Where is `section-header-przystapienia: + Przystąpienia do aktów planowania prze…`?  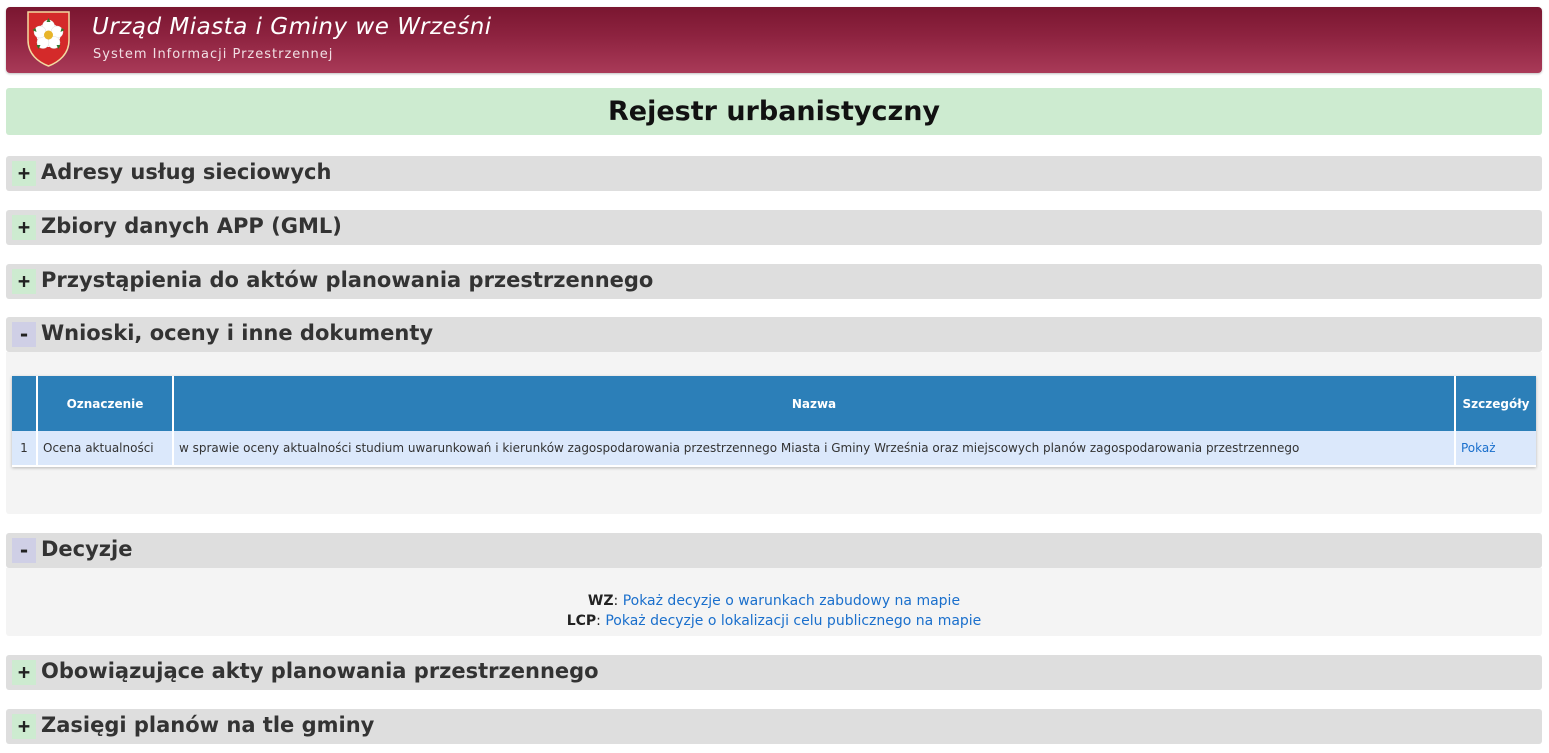 section-header-przystapienia: + Przystąpienia do aktów planowania prze… is located at coordinates (774, 281).